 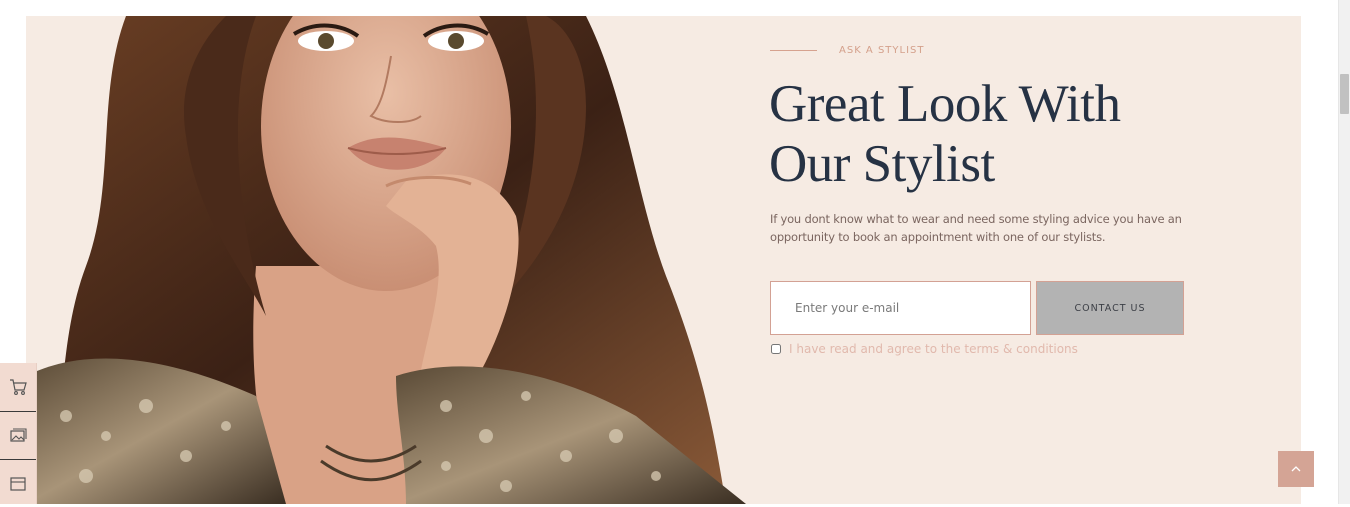 What do you see at coordinates (900, 308) in the screenshot?
I see `email-field` at bounding box center [900, 308].